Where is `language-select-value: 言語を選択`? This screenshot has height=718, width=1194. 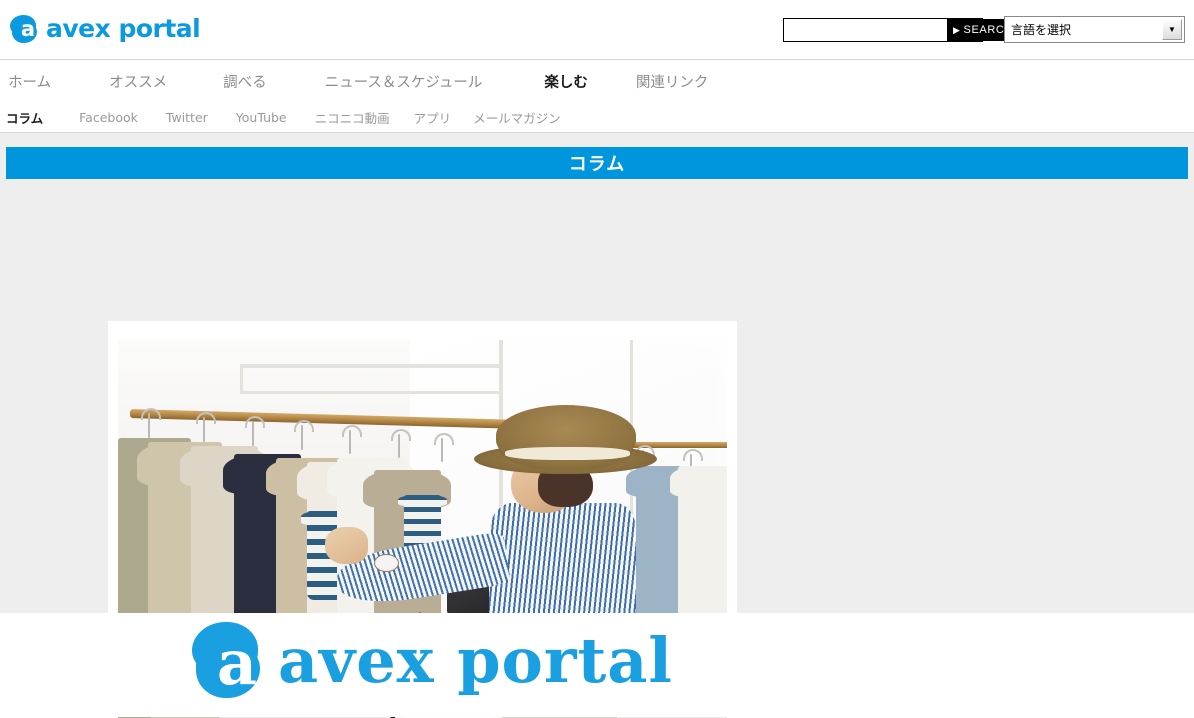
language-select-value: 言語を選択 is located at coordinates (1041, 30).